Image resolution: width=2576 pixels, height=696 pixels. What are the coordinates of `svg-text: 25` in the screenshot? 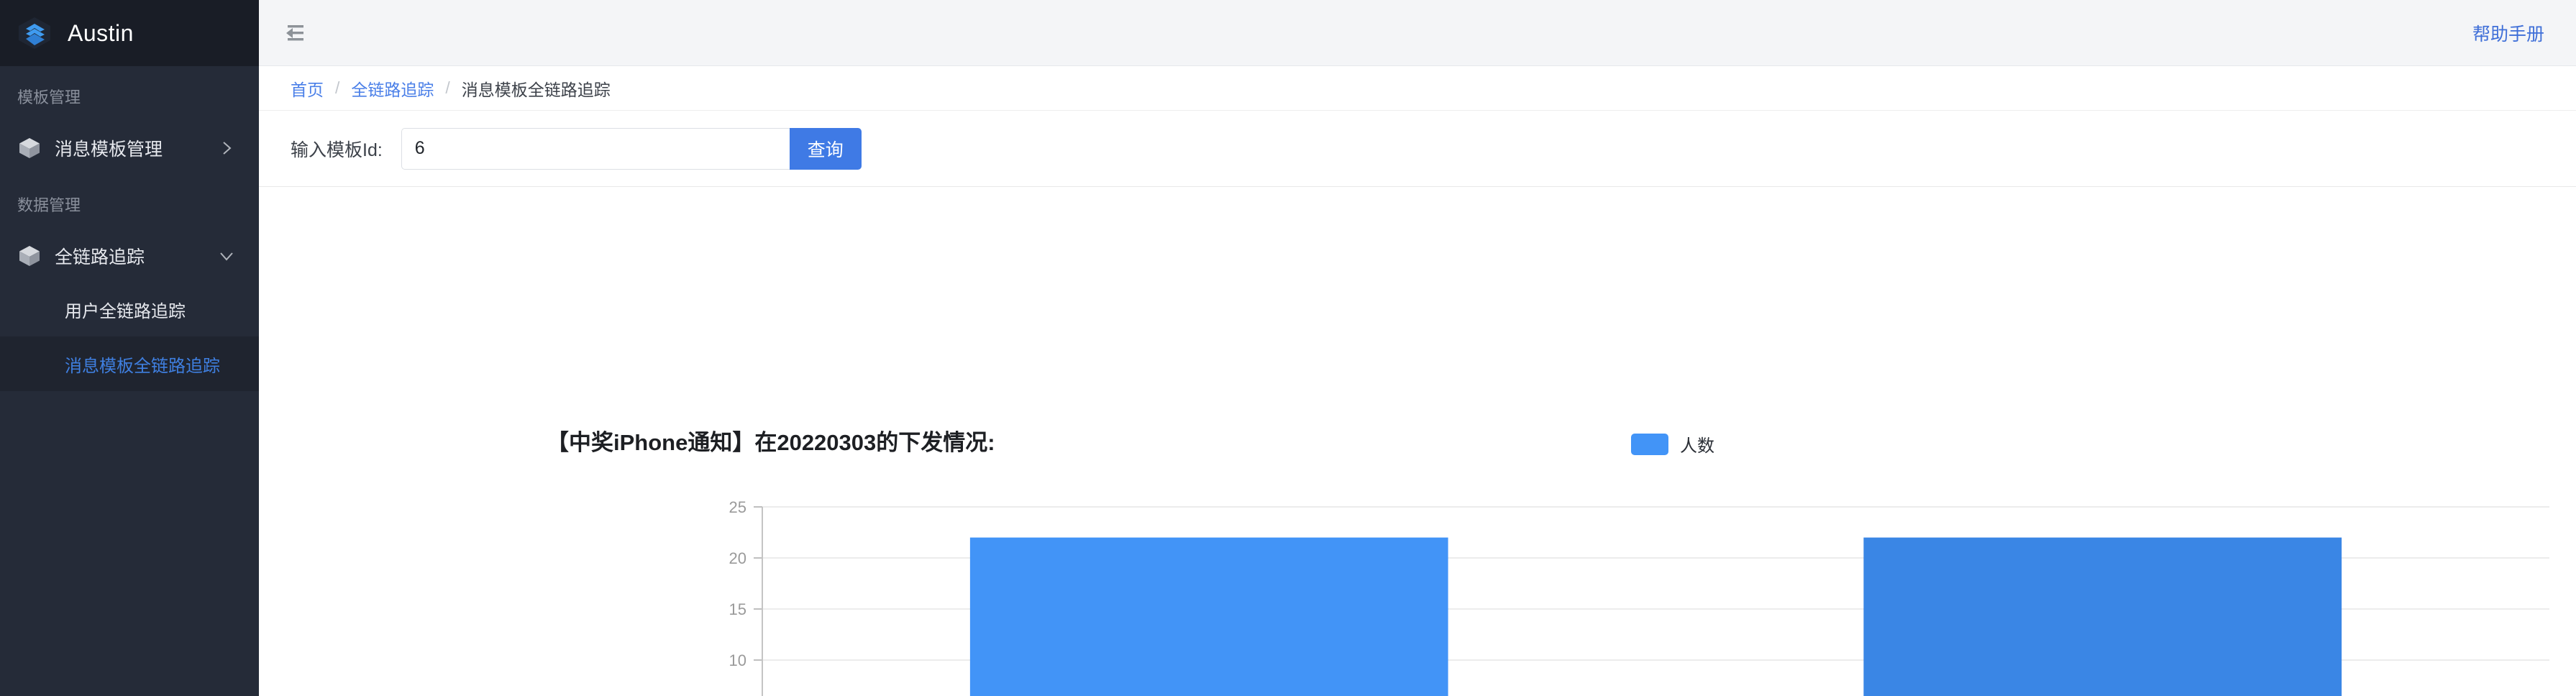 It's located at (737, 507).